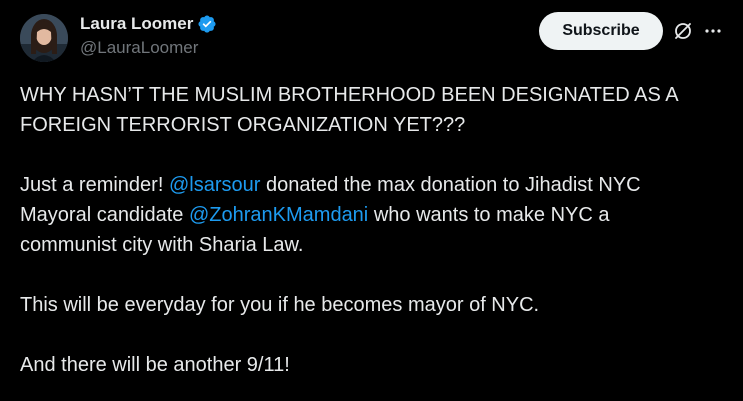 This screenshot has width=743, height=401. Describe the element at coordinates (371, 38) in the screenshot. I see `post-header: Laura Loomer @LauraLoomer Subscribe` at that location.